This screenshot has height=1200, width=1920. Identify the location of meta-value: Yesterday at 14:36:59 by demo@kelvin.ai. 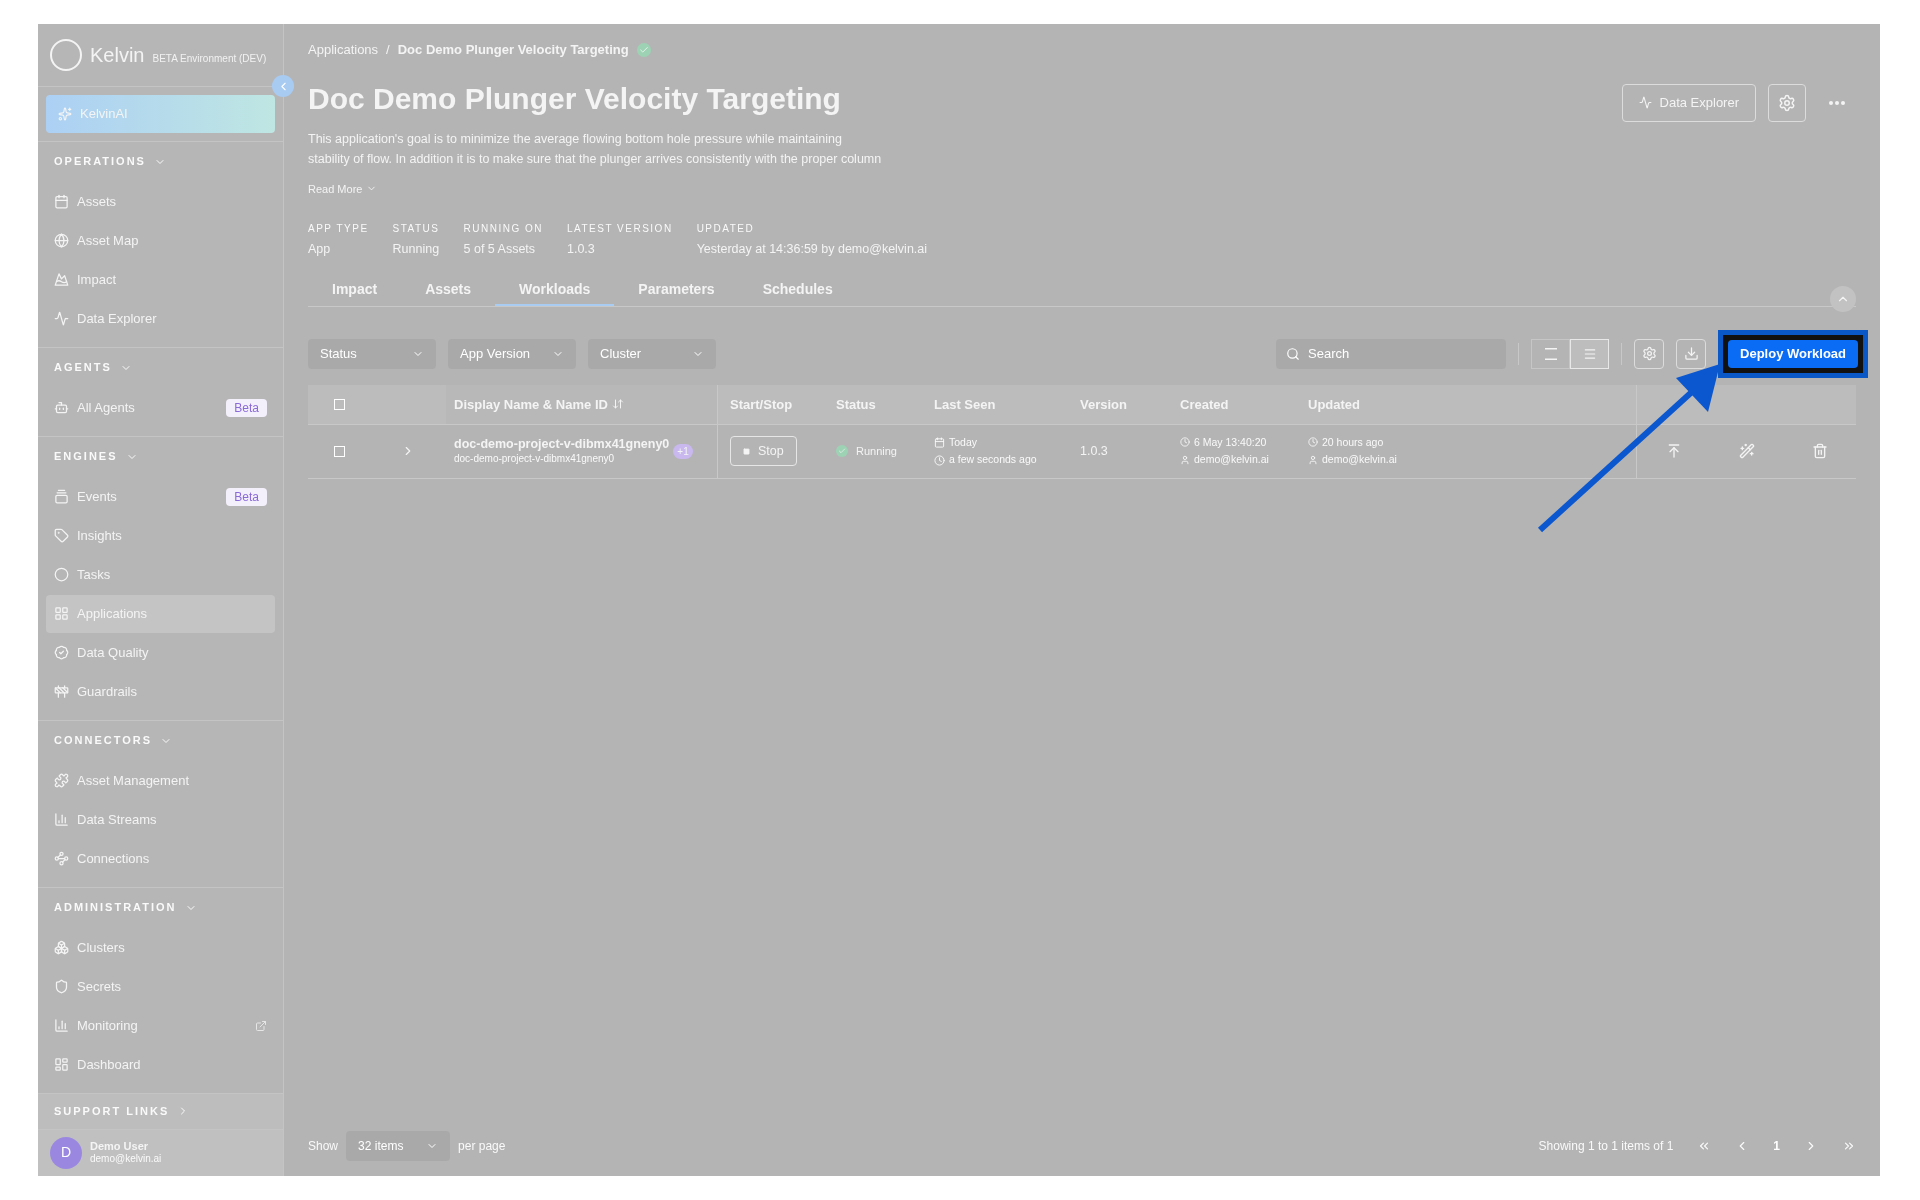
(812, 249).